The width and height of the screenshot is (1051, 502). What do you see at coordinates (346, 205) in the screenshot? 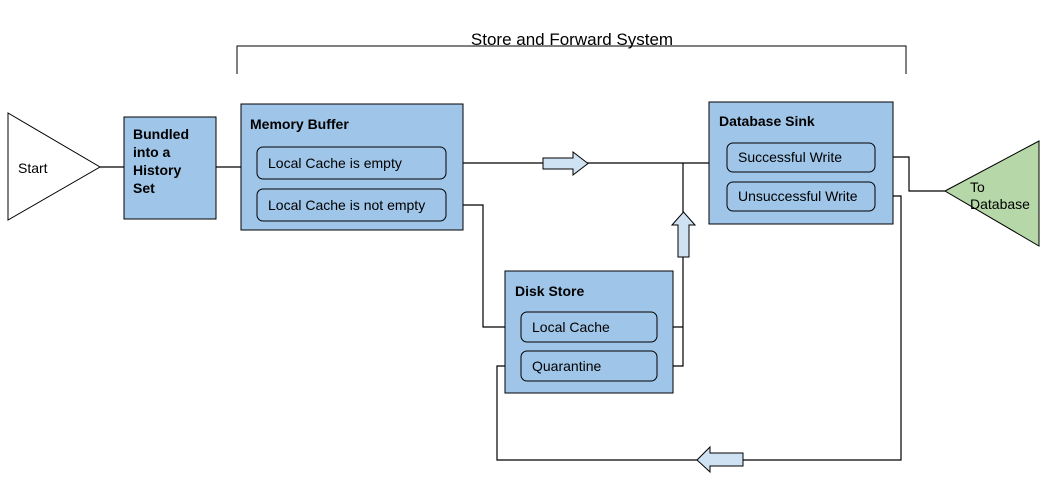
I see `memory-item-not-empty-label: Local Cache is not empty` at bounding box center [346, 205].